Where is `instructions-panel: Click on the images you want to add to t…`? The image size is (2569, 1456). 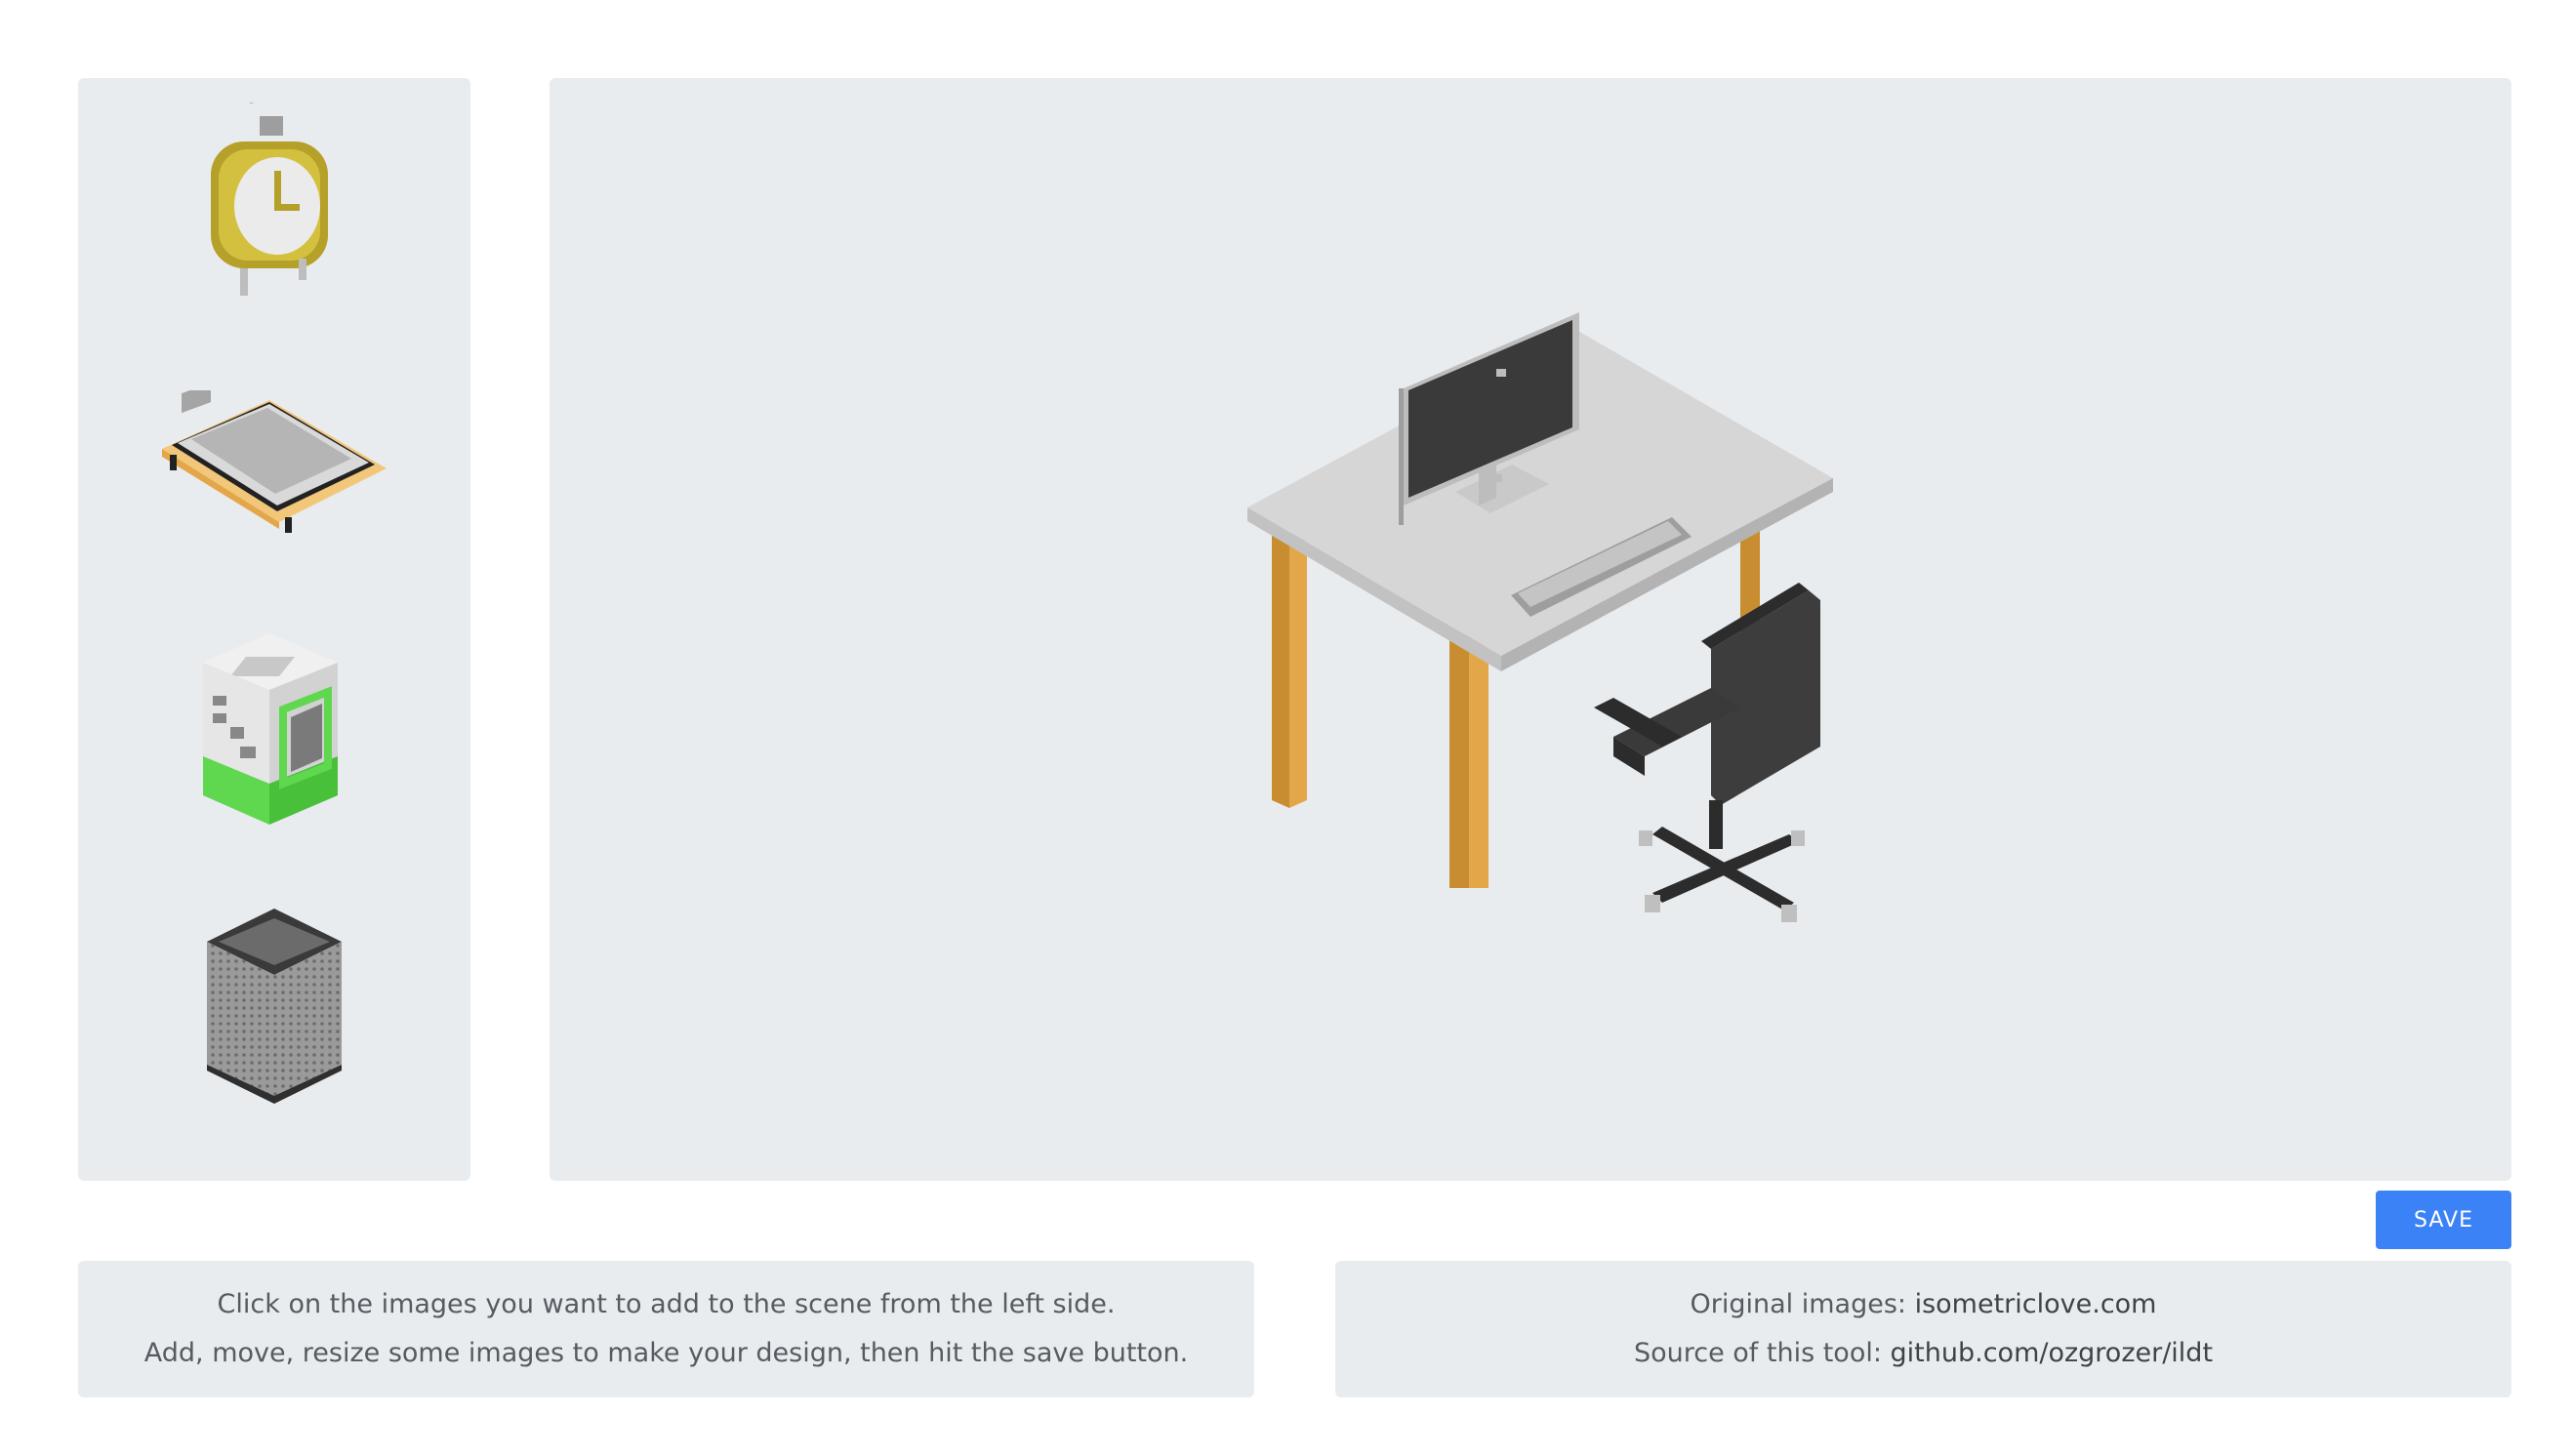
instructions-panel: Click on the images you want to add to t… is located at coordinates (666, 1329).